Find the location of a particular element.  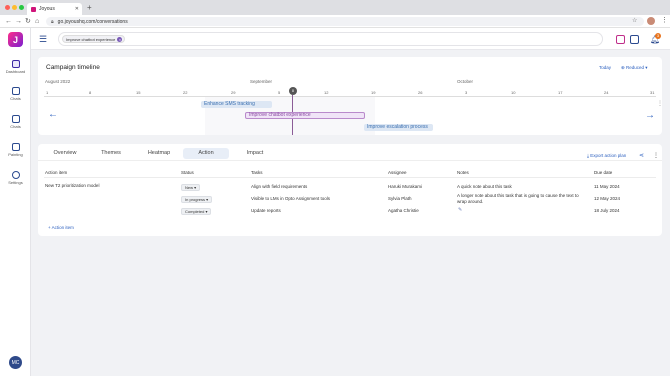

zoom-label: Reduced is located at coordinates (635, 67).